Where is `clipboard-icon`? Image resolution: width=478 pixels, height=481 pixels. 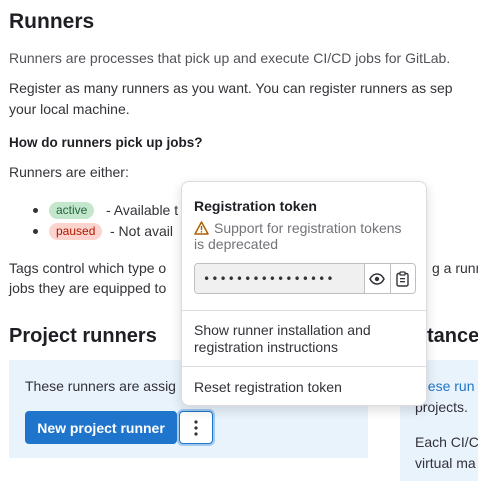 clipboard-icon is located at coordinates (402, 278).